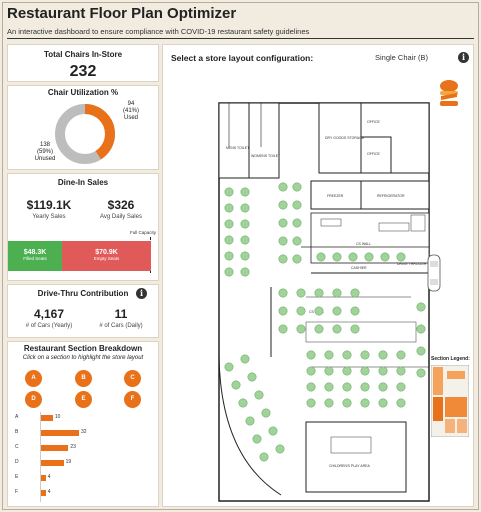 This screenshot has width=481, height=512. What do you see at coordinates (85, 433) in the screenshot?
I see `section-bar-row-b: B 32` at bounding box center [85, 433].